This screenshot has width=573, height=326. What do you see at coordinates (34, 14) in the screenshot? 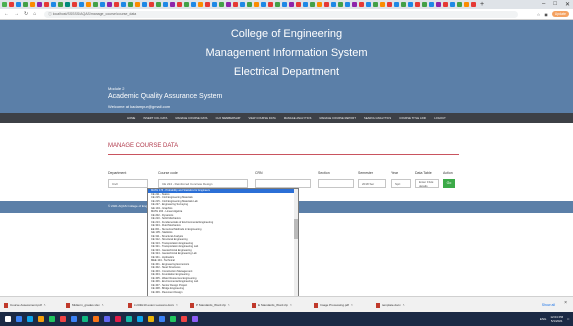
I see `home-icon: ⌂` at bounding box center [34, 14].